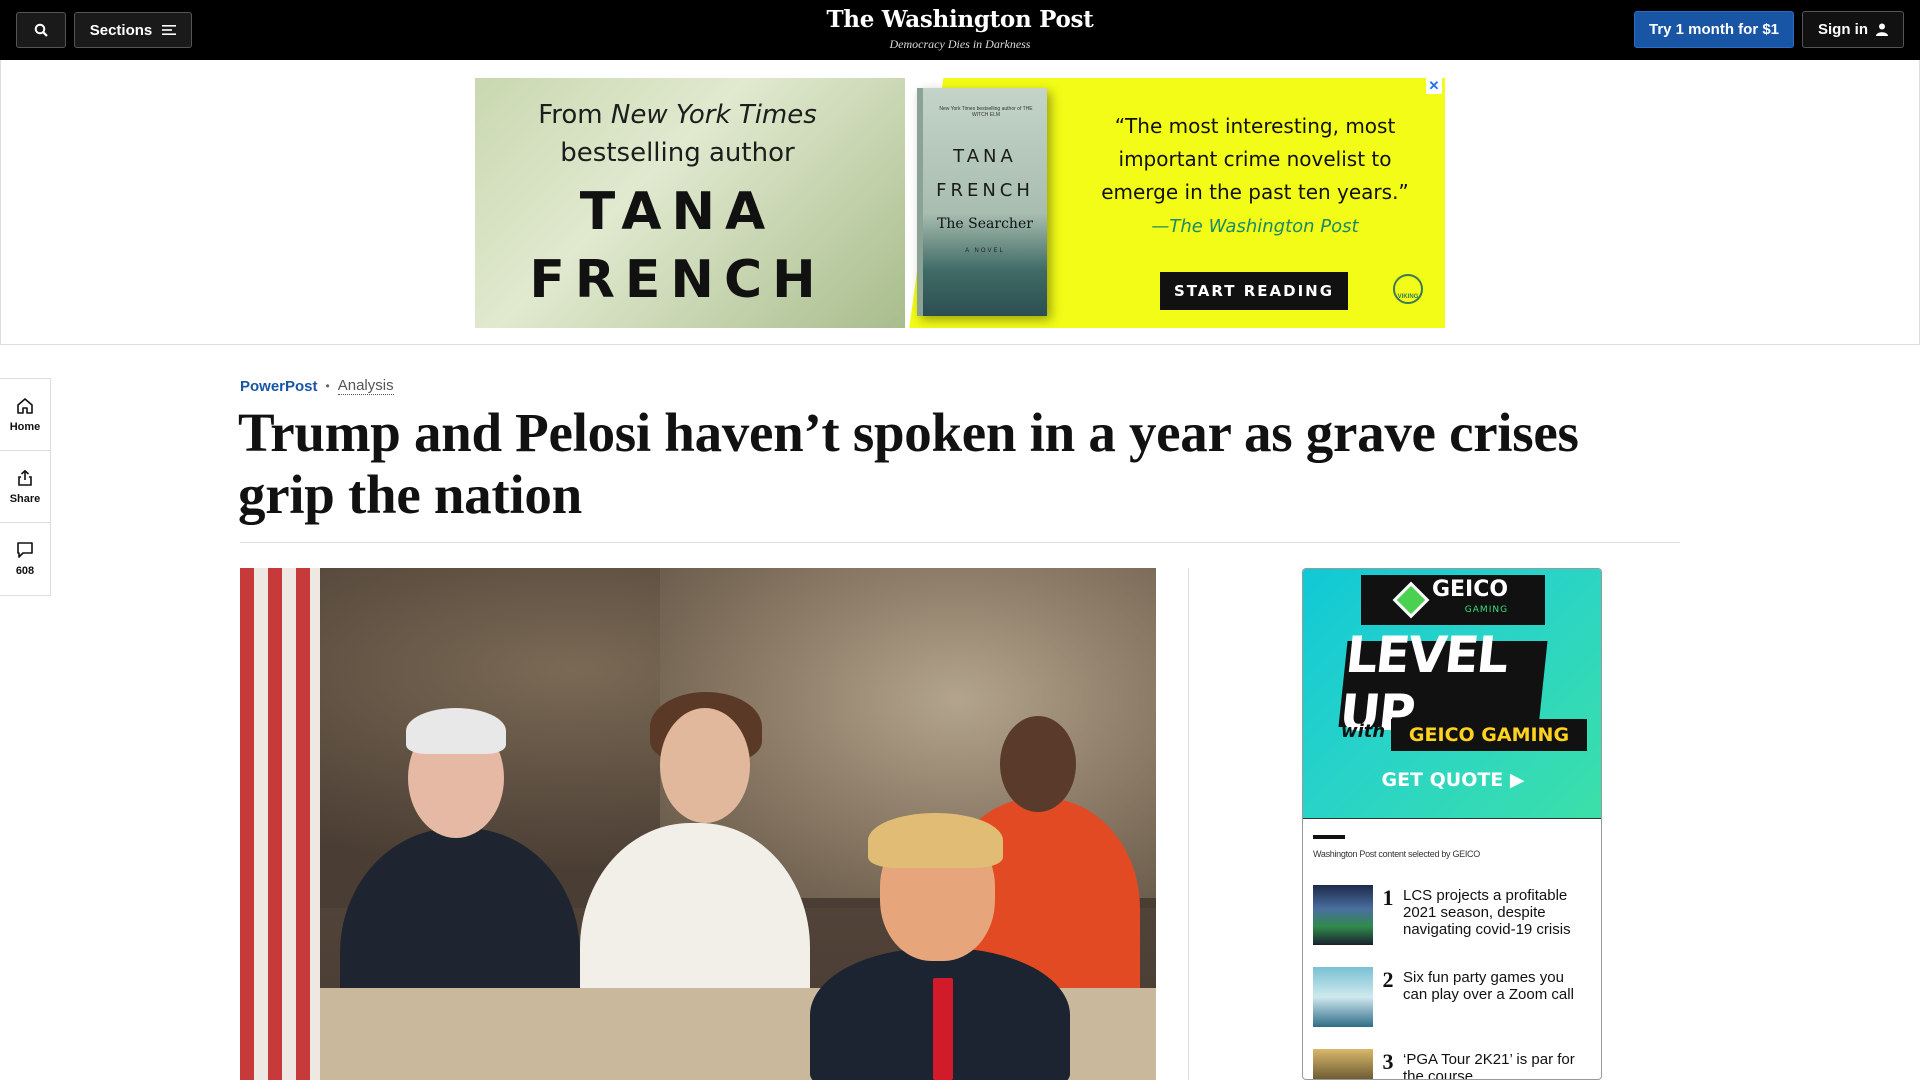 The height and width of the screenshot is (1080, 1920). I want to click on ad-nyt-text: New York Times, so click(713, 115).